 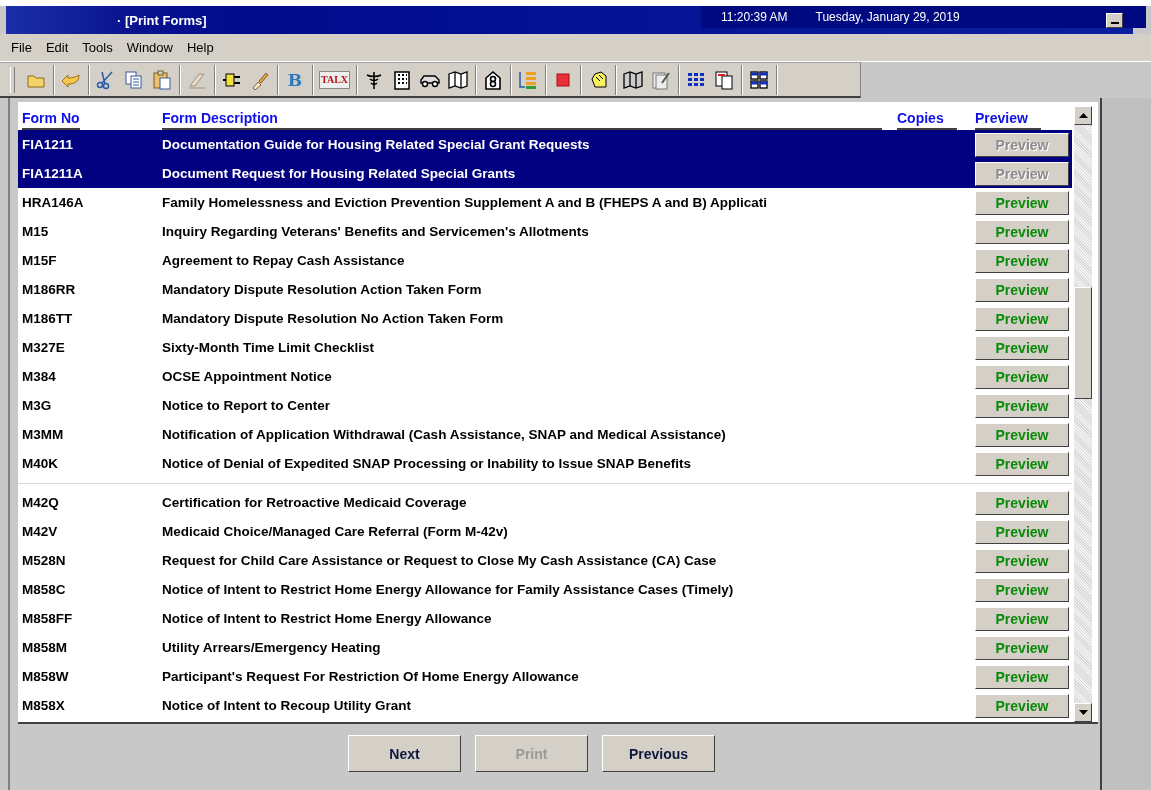 I want to click on menu-item: Window, so click(x=149, y=47).